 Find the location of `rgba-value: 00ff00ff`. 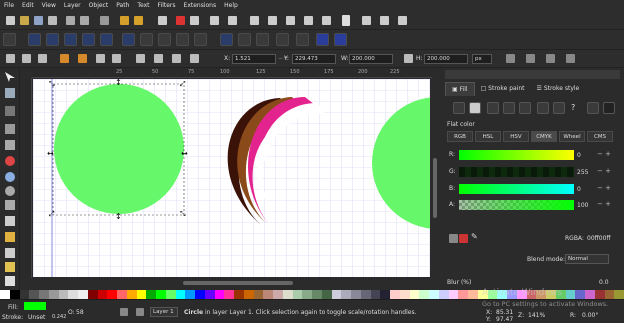

rgba-value: 00ff00ff is located at coordinates (599, 238).